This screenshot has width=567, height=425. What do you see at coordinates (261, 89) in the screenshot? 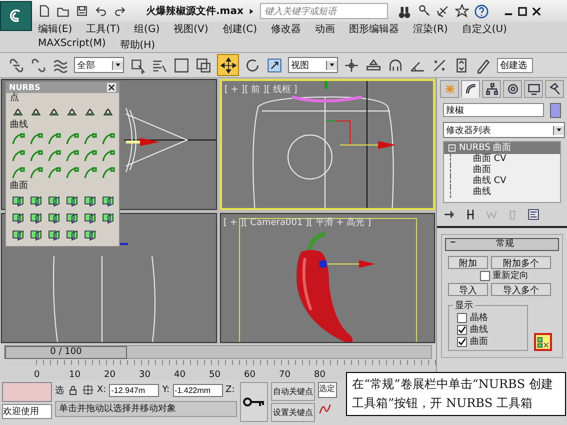
I see `viewport-label: [ + ][ 前 ][ 线框 ]` at bounding box center [261, 89].